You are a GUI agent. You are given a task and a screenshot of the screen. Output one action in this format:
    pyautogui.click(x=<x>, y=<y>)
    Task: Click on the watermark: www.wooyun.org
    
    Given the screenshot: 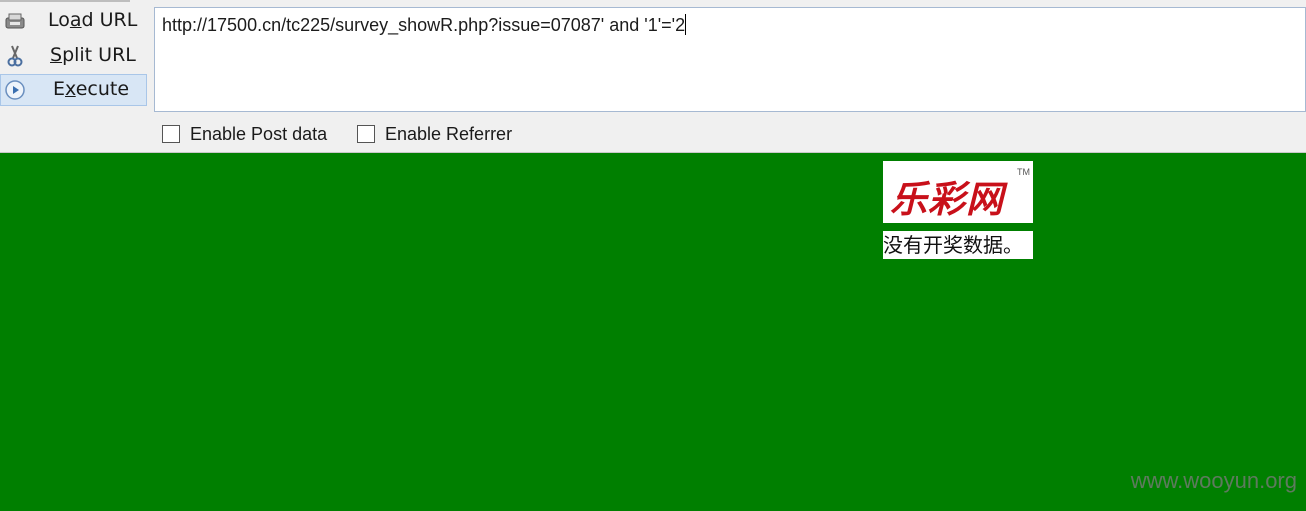 What is the action you would take?
    pyautogui.click(x=1213, y=480)
    